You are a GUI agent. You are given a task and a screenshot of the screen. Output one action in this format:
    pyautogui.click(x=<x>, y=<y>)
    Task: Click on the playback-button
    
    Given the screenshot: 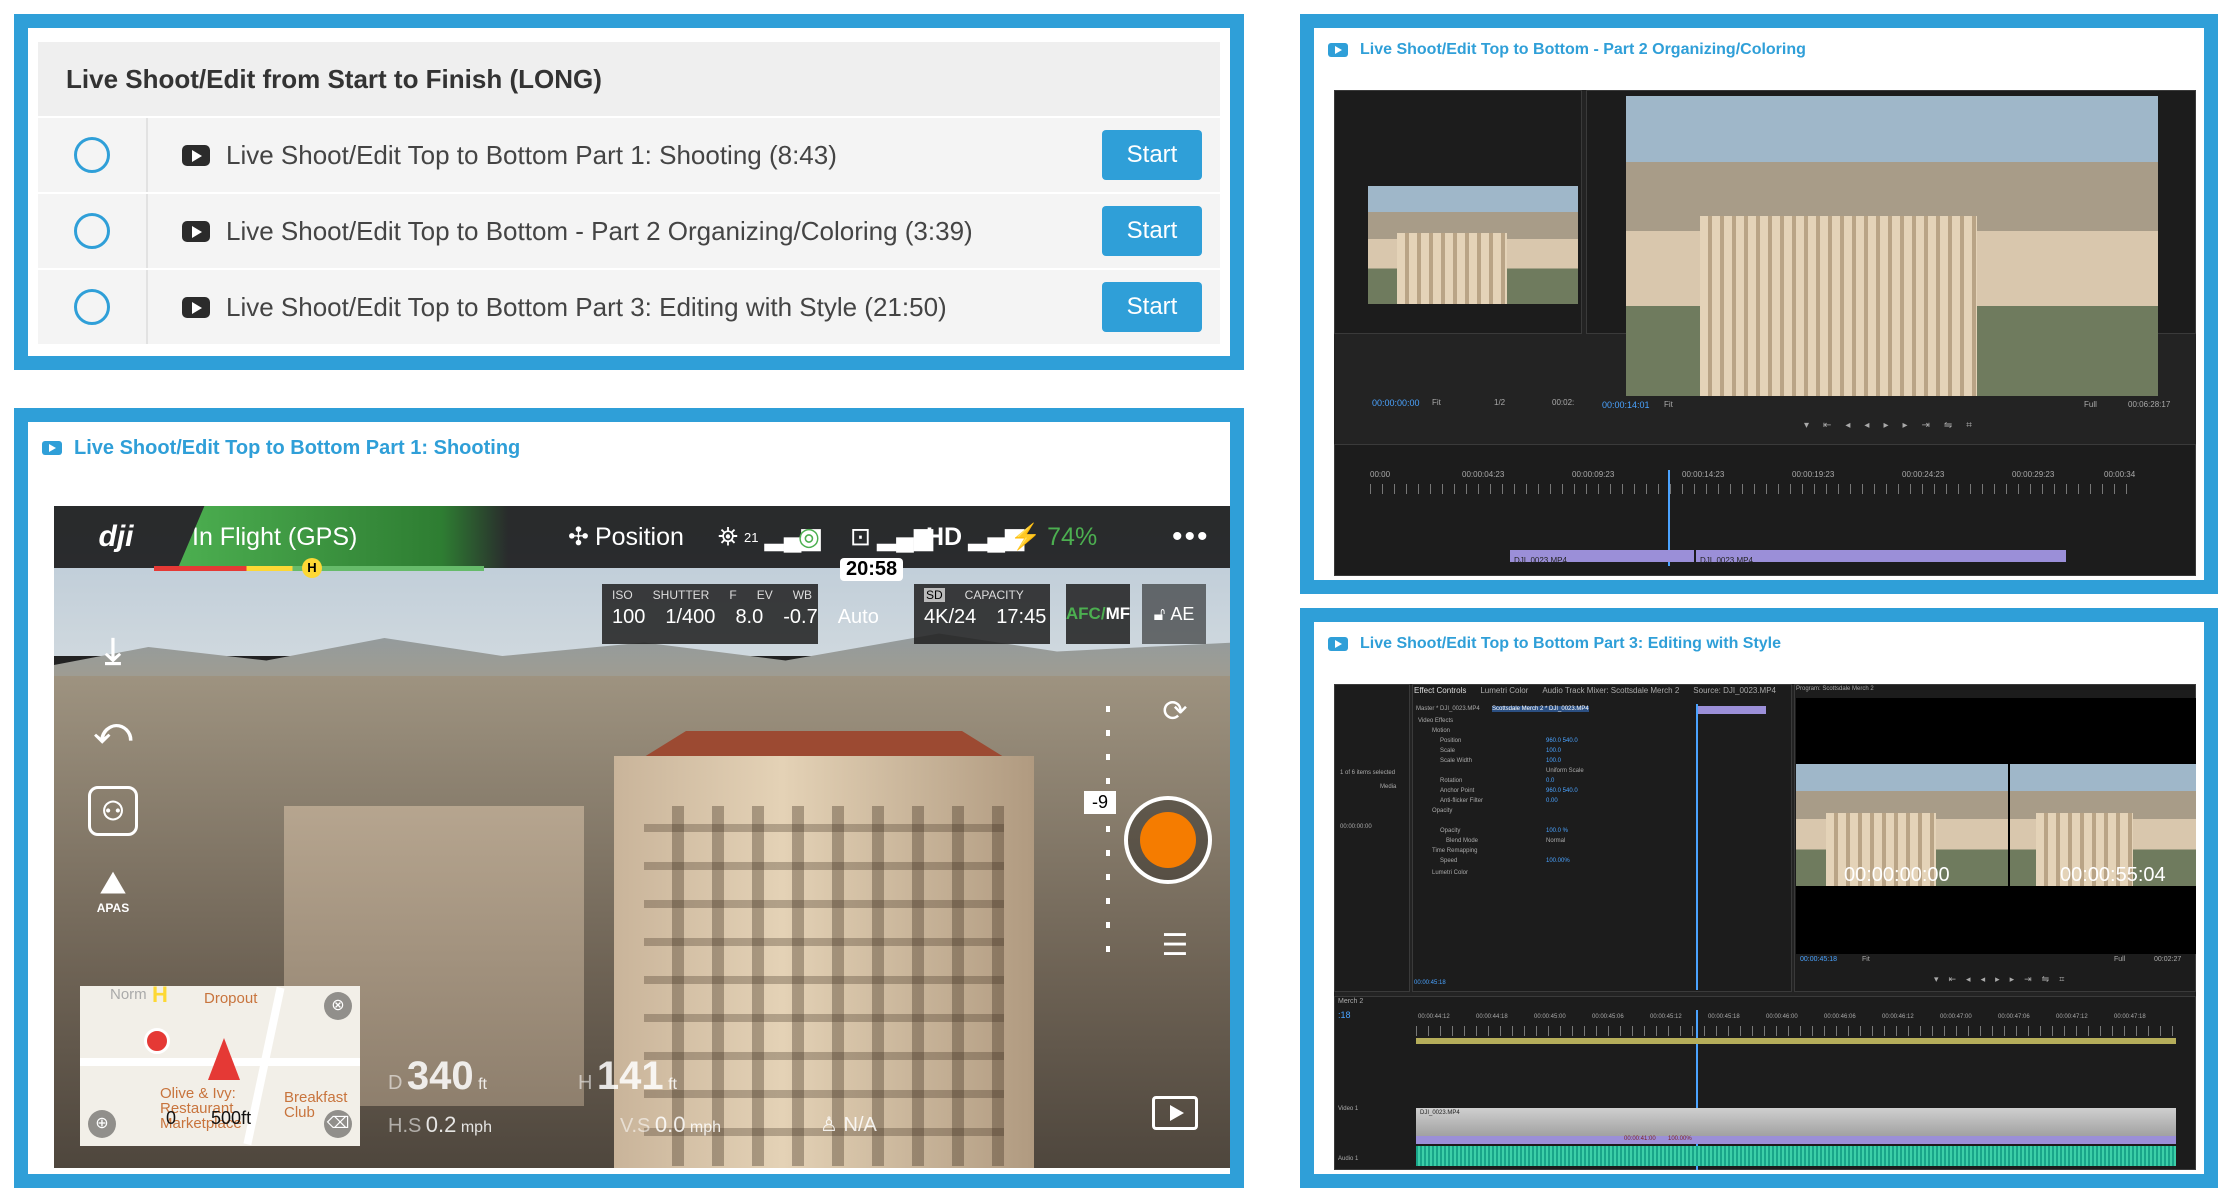 What is the action you would take?
    pyautogui.click(x=1175, y=1113)
    